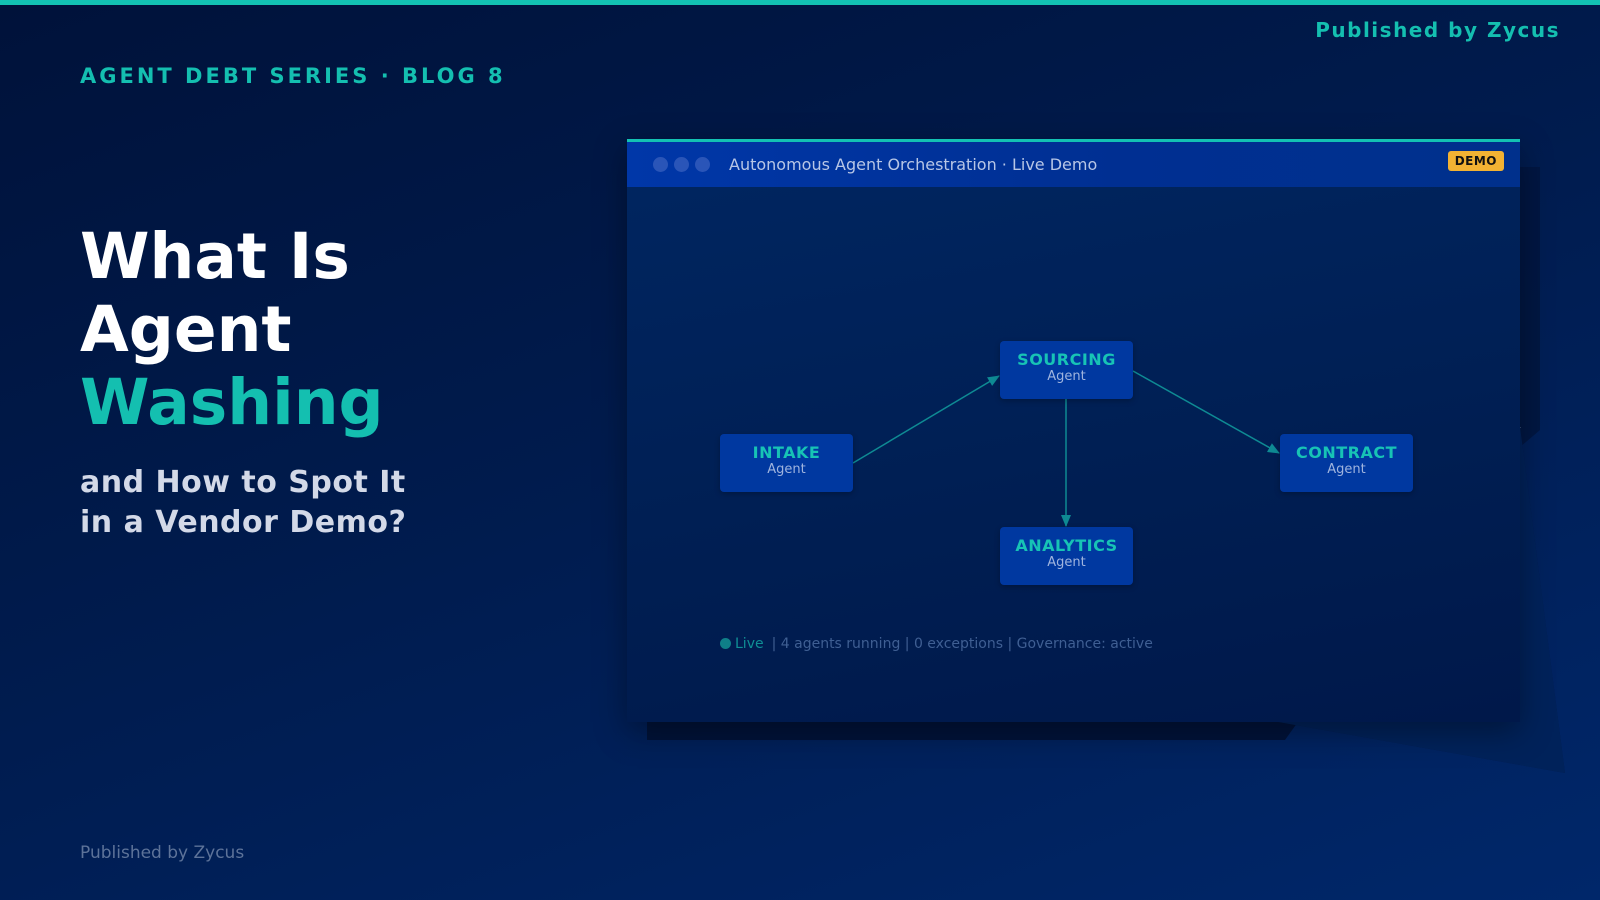  What do you see at coordinates (749, 644) in the screenshot?
I see `status-live-label: Live` at bounding box center [749, 644].